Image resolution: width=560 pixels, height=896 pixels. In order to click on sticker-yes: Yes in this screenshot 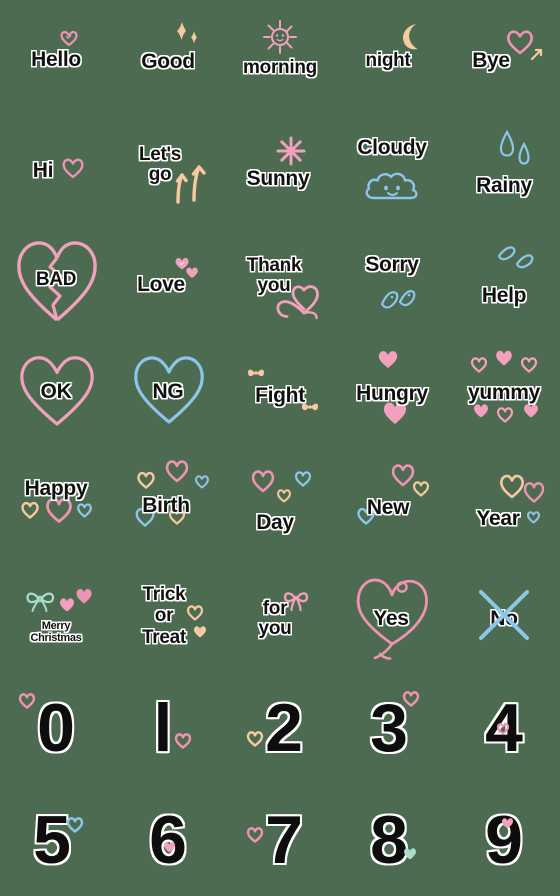, I will do `click(392, 616)`.